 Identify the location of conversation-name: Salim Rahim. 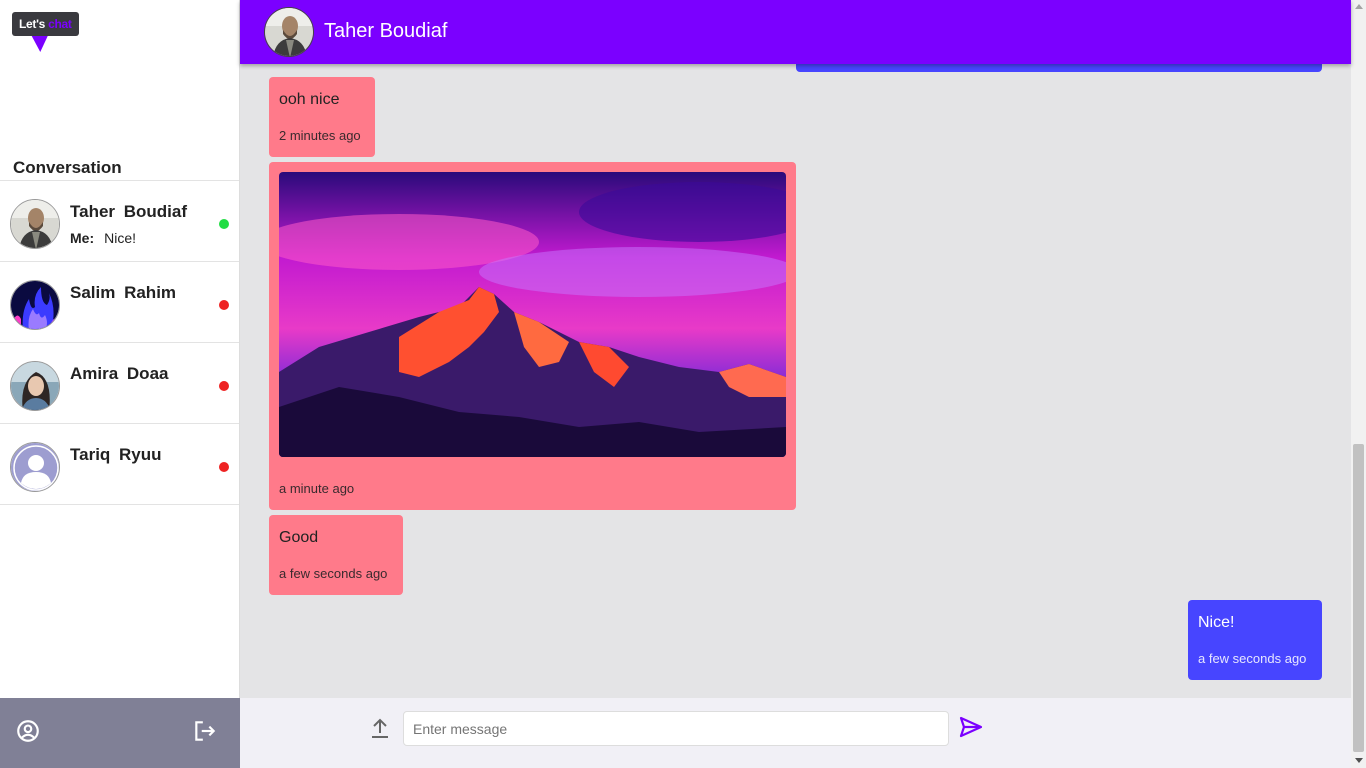
(123, 292).